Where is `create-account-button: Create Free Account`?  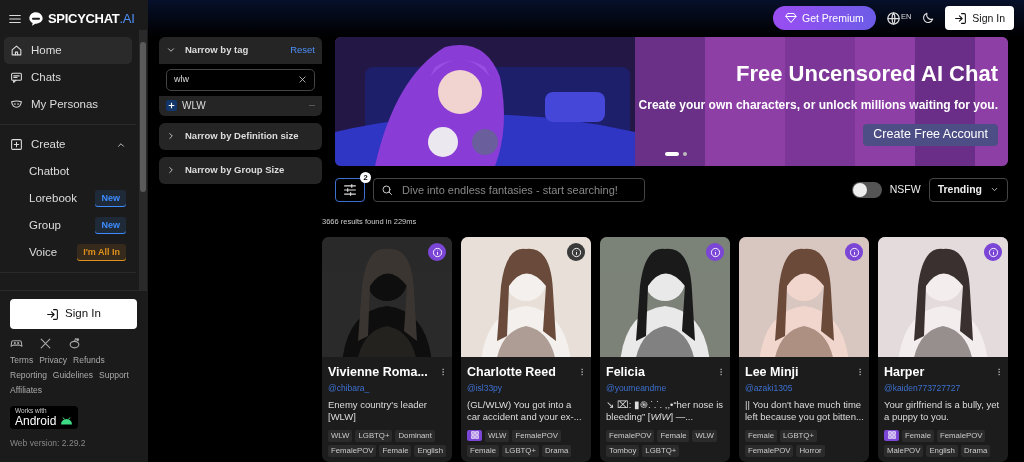 create-account-button: Create Free Account is located at coordinates (930, 134).